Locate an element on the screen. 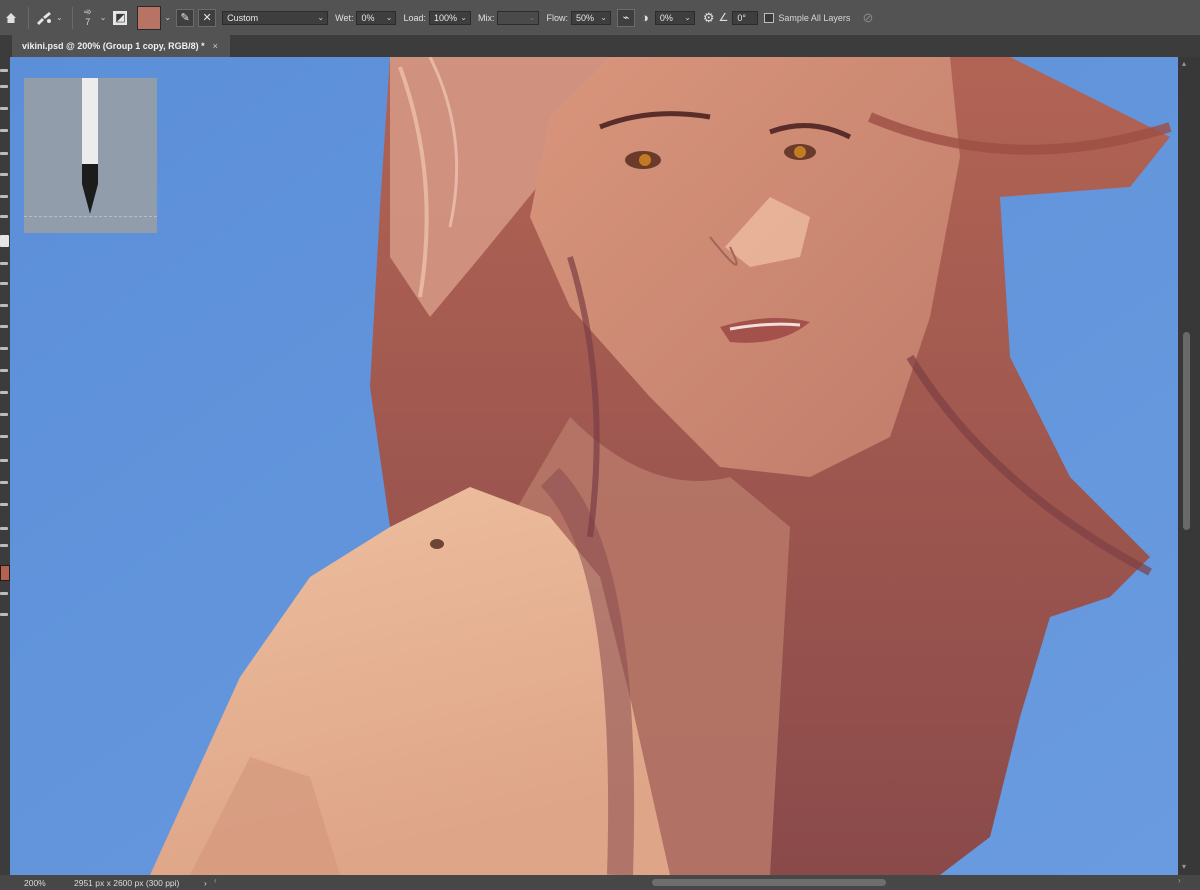 The image size is (1200, 890). eraser-tool is located at coordinates (4, 305).